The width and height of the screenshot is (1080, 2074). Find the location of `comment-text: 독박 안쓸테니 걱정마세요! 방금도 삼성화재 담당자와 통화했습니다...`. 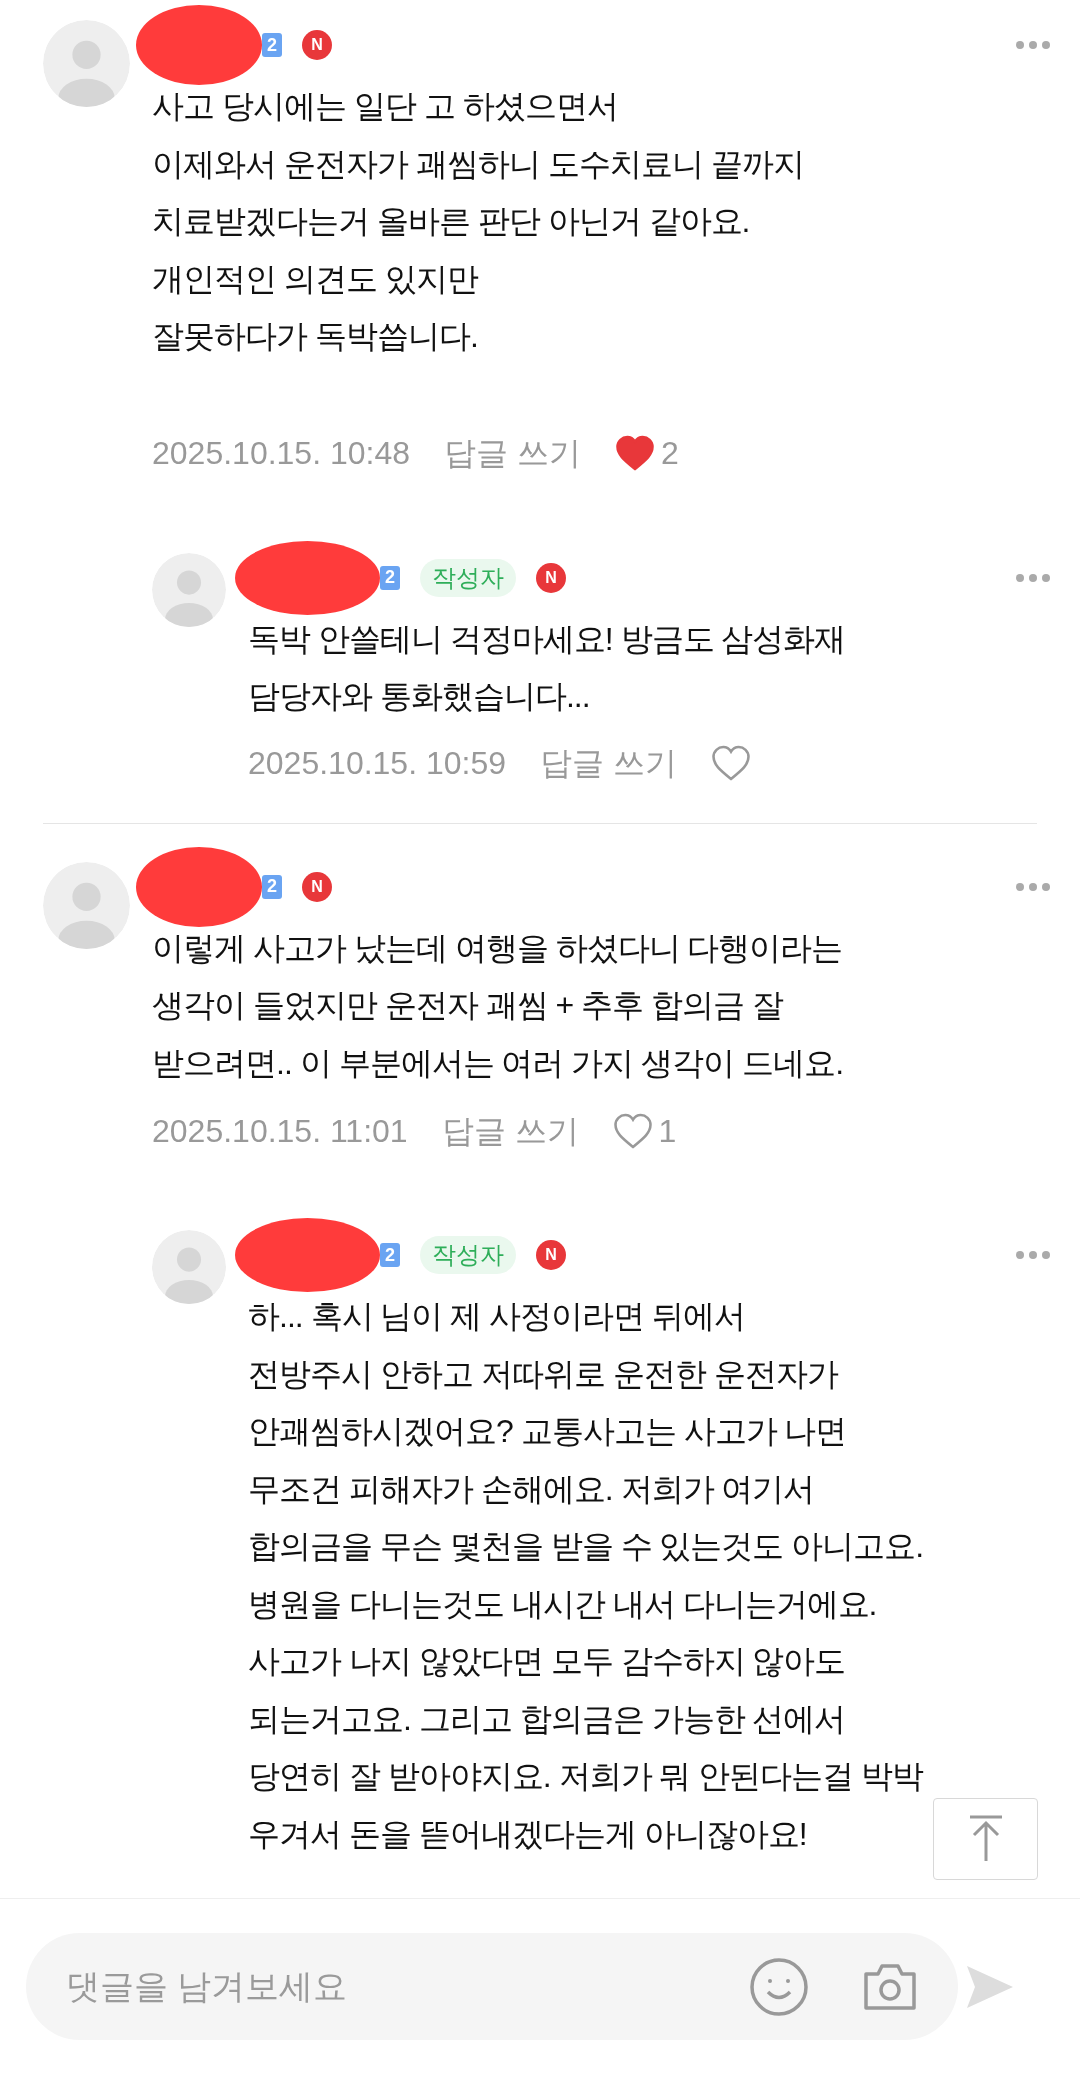

comment-text: 독박 안쓸테니 걱정마세요! 방금도 삼성화재 담당자와 통화했습니다... is located at coordinates (547, 667).